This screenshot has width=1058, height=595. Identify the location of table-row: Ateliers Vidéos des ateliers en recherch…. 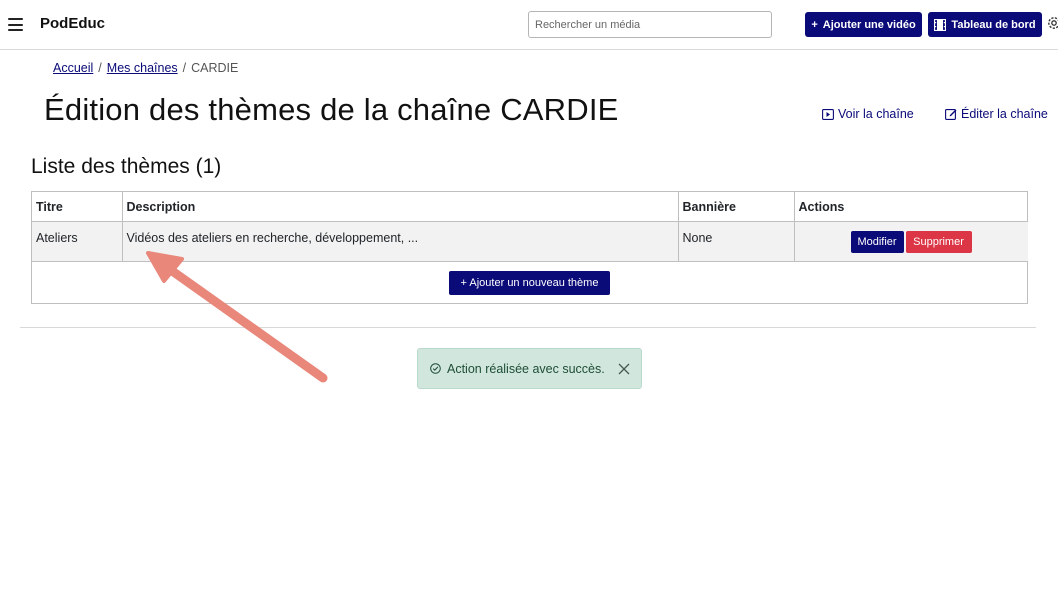
(530, 241).